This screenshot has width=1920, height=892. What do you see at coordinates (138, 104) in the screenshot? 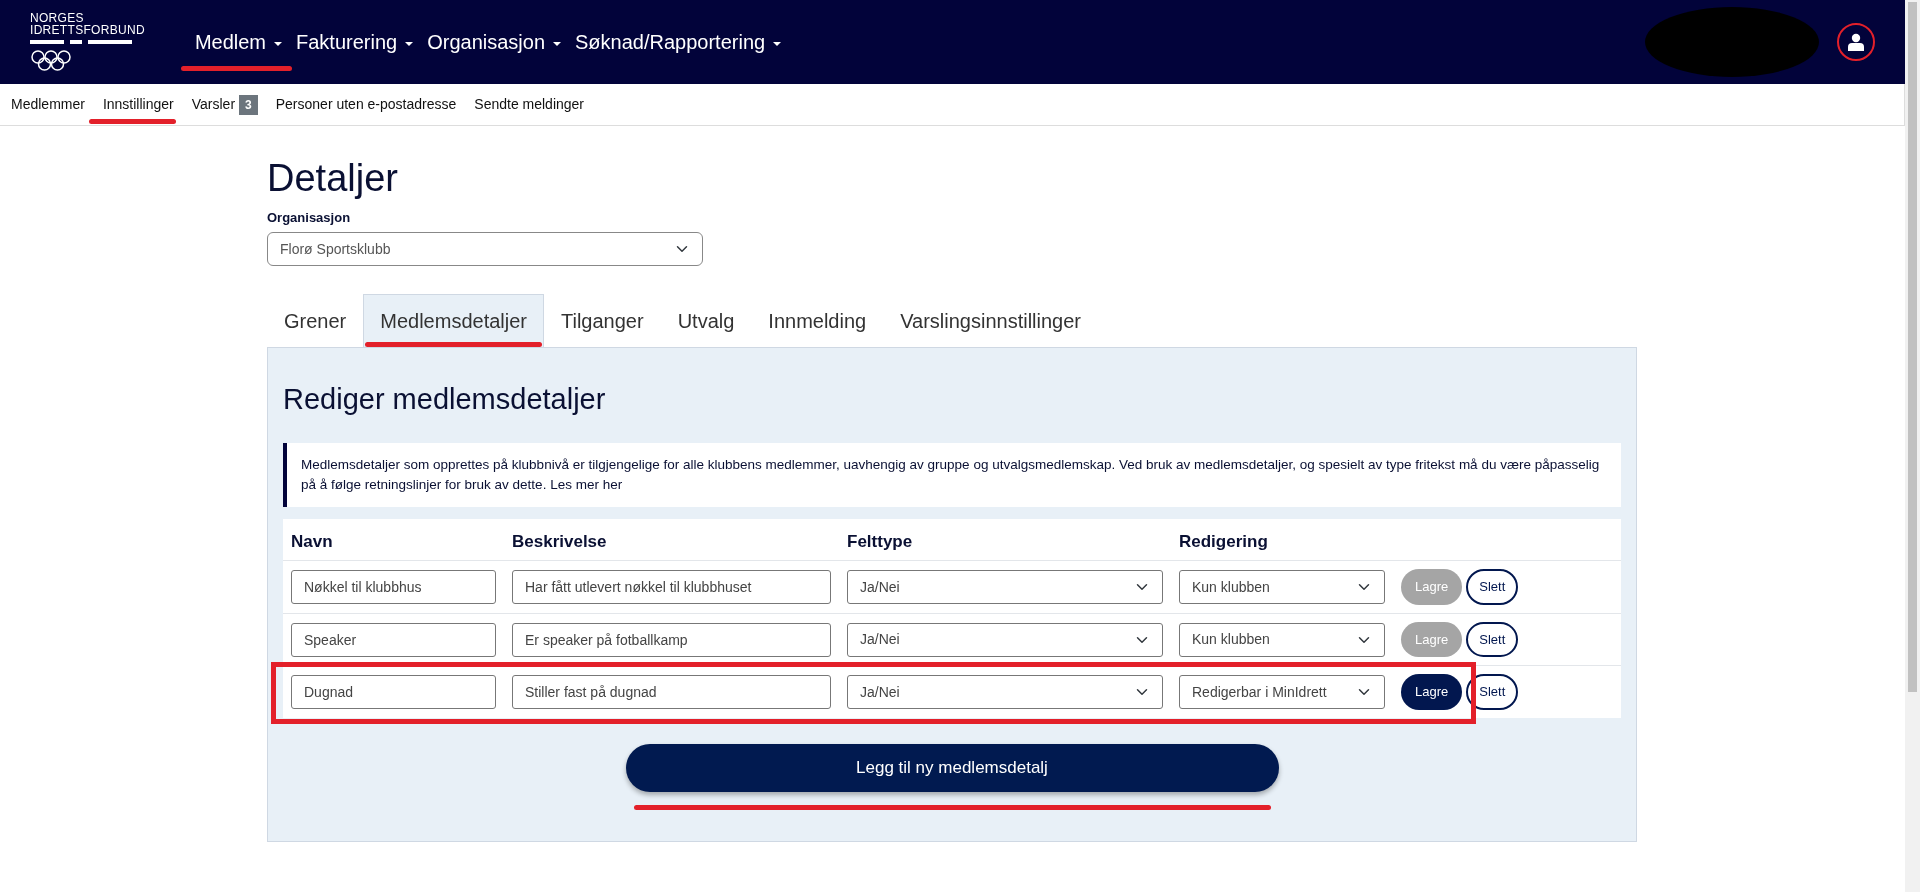
I see `submenu-item: Innstillinger` at bounding box center [138, 104].